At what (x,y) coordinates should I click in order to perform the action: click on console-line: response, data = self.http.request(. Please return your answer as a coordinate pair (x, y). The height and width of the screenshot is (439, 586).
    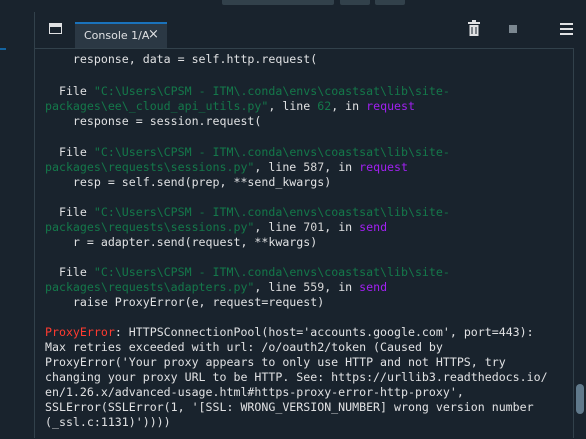
    Looking at the image, I should click on (181, 59).